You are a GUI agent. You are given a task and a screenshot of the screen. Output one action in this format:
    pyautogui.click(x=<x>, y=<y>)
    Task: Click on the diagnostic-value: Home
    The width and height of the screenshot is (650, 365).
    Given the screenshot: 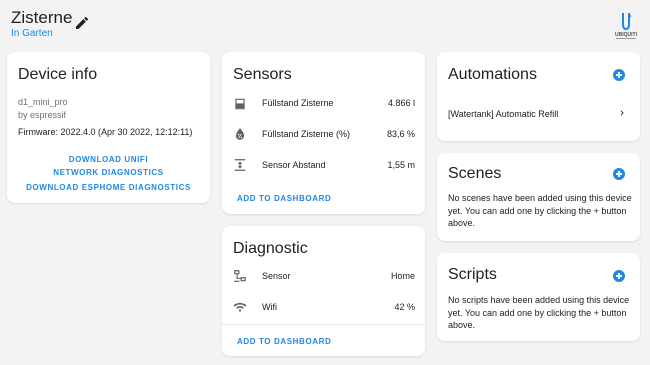 What is the action you would take?
    pyautogui.click(x=402, y=276)
    